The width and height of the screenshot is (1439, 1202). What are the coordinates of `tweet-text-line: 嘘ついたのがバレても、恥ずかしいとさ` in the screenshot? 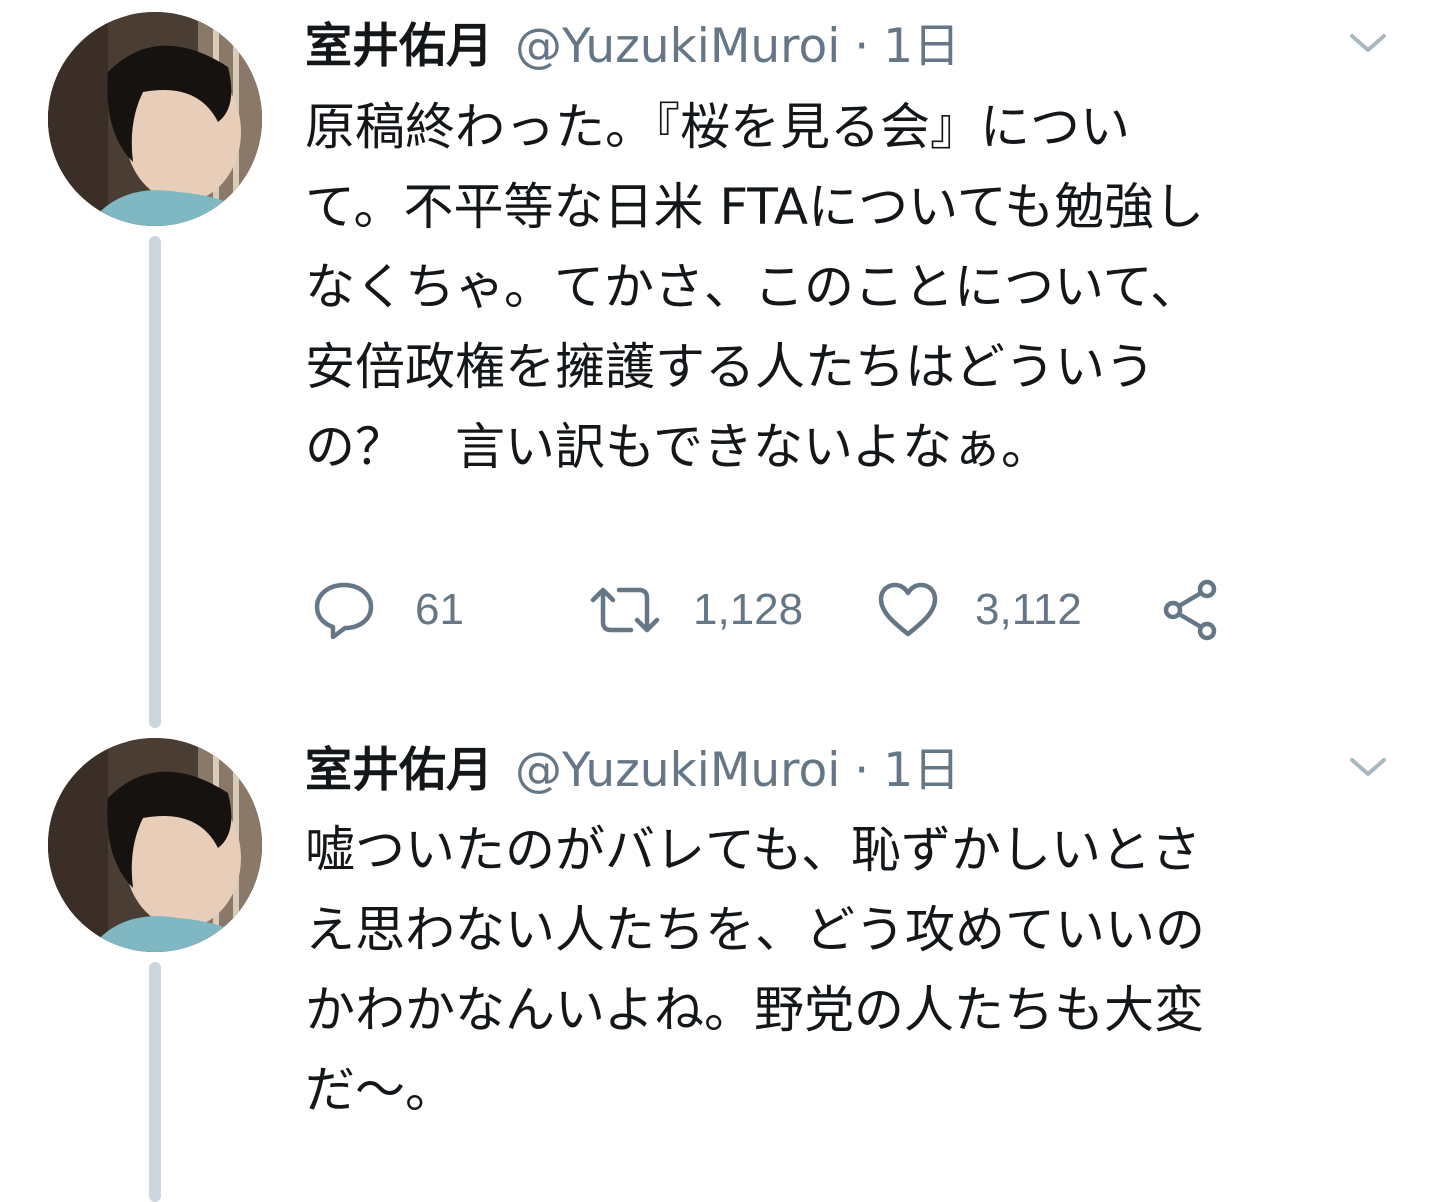 It's located at (753, 850).